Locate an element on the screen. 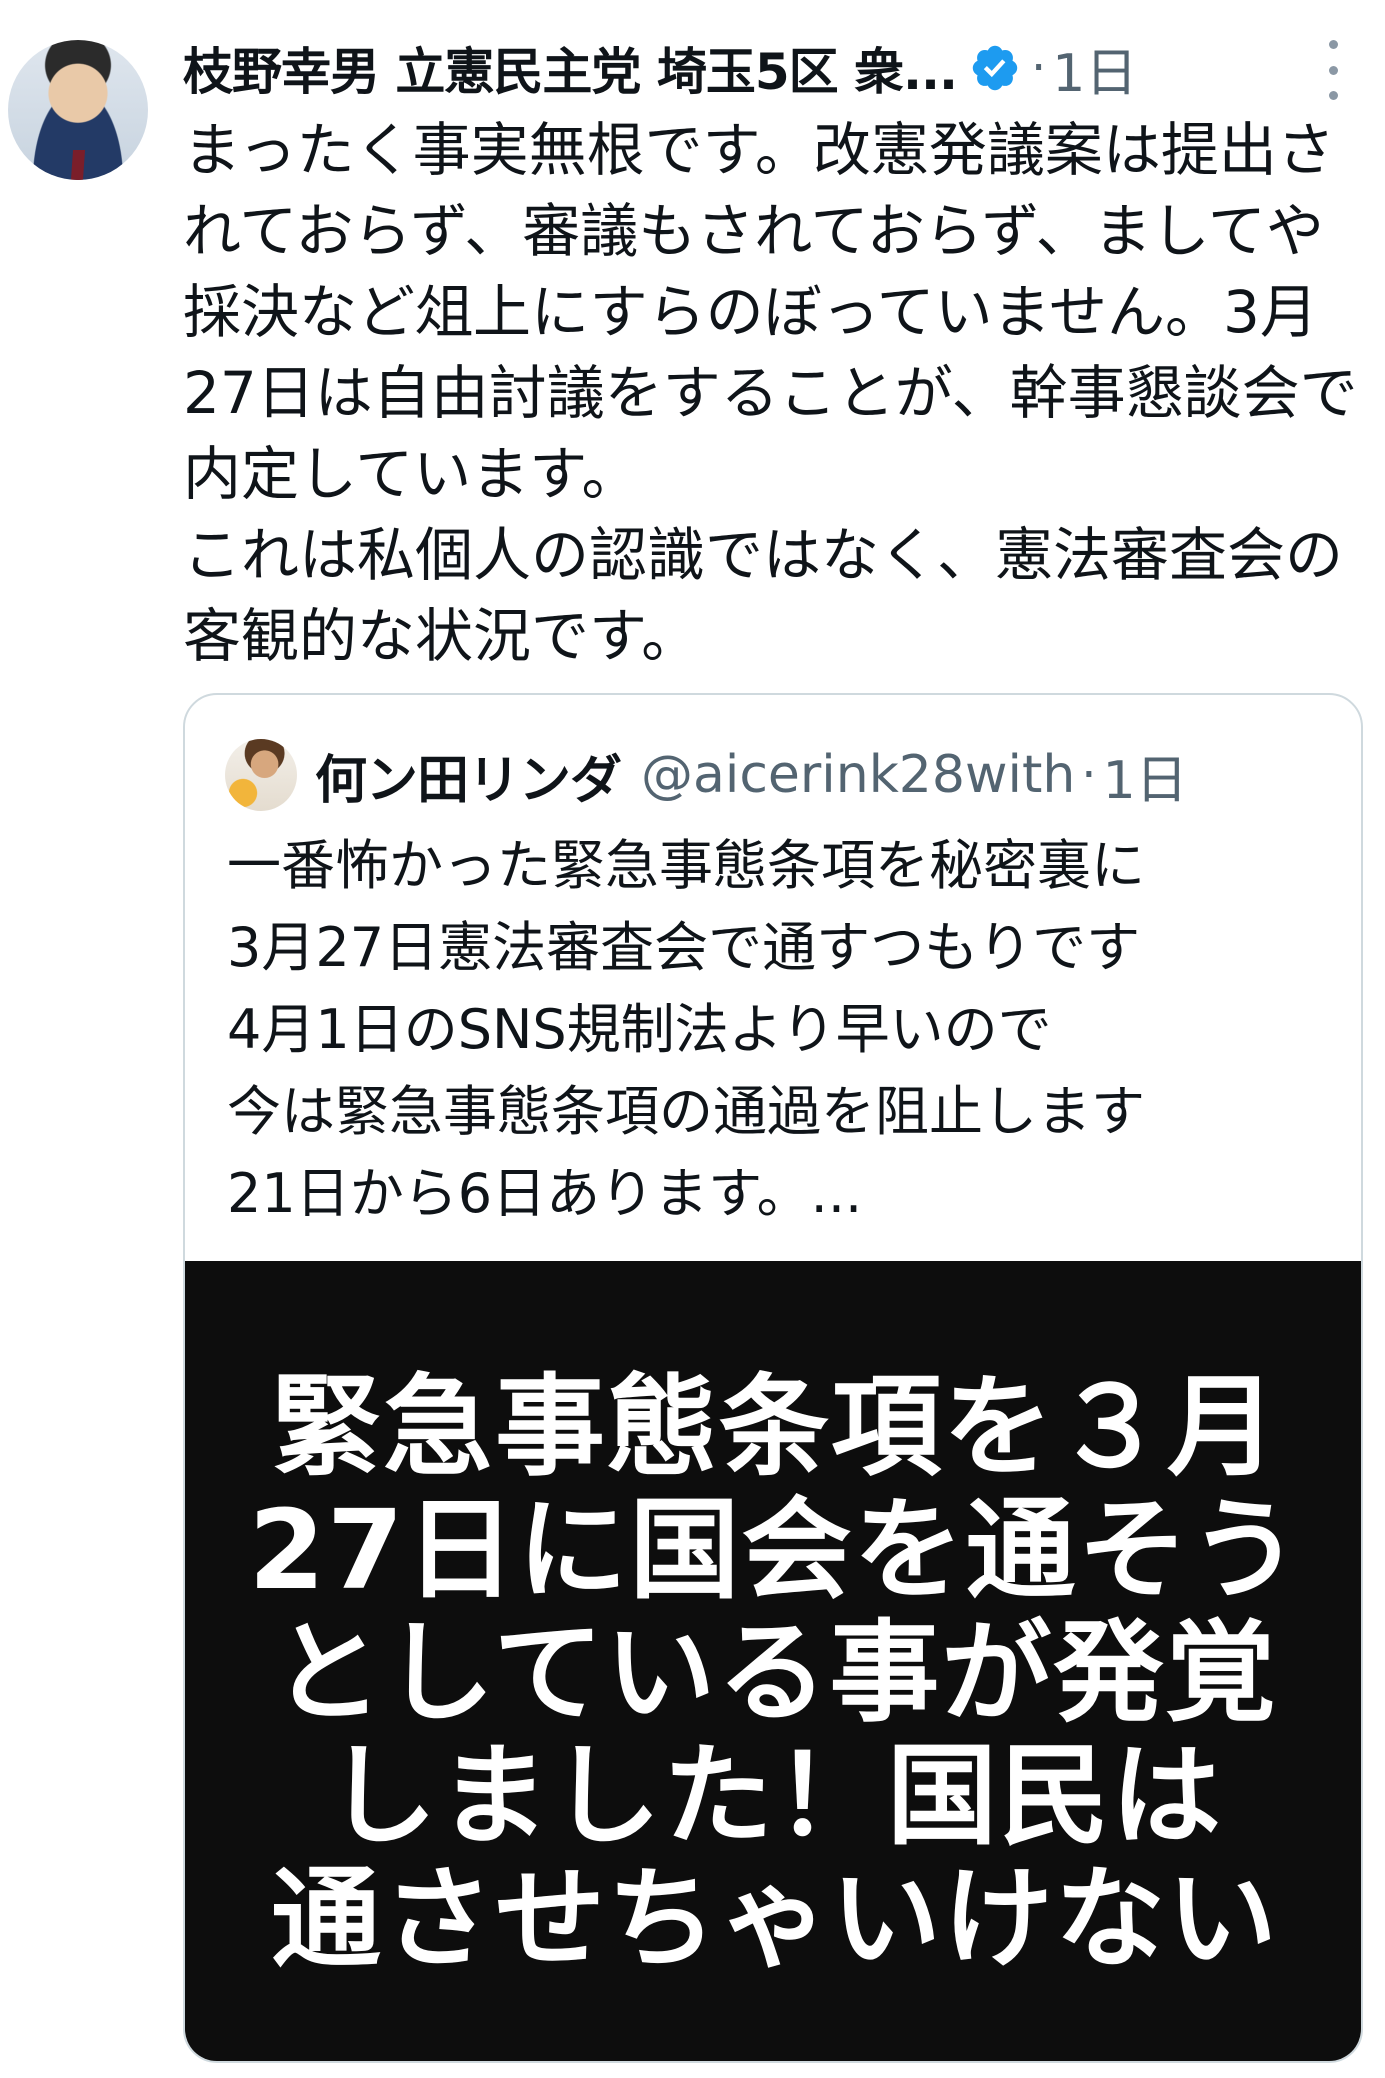 The width and height of the screenshot is (1385, 2078). quoted-text-line: 3月27日憲法審査会で通すつもりです is located at coordinates (684, 947).